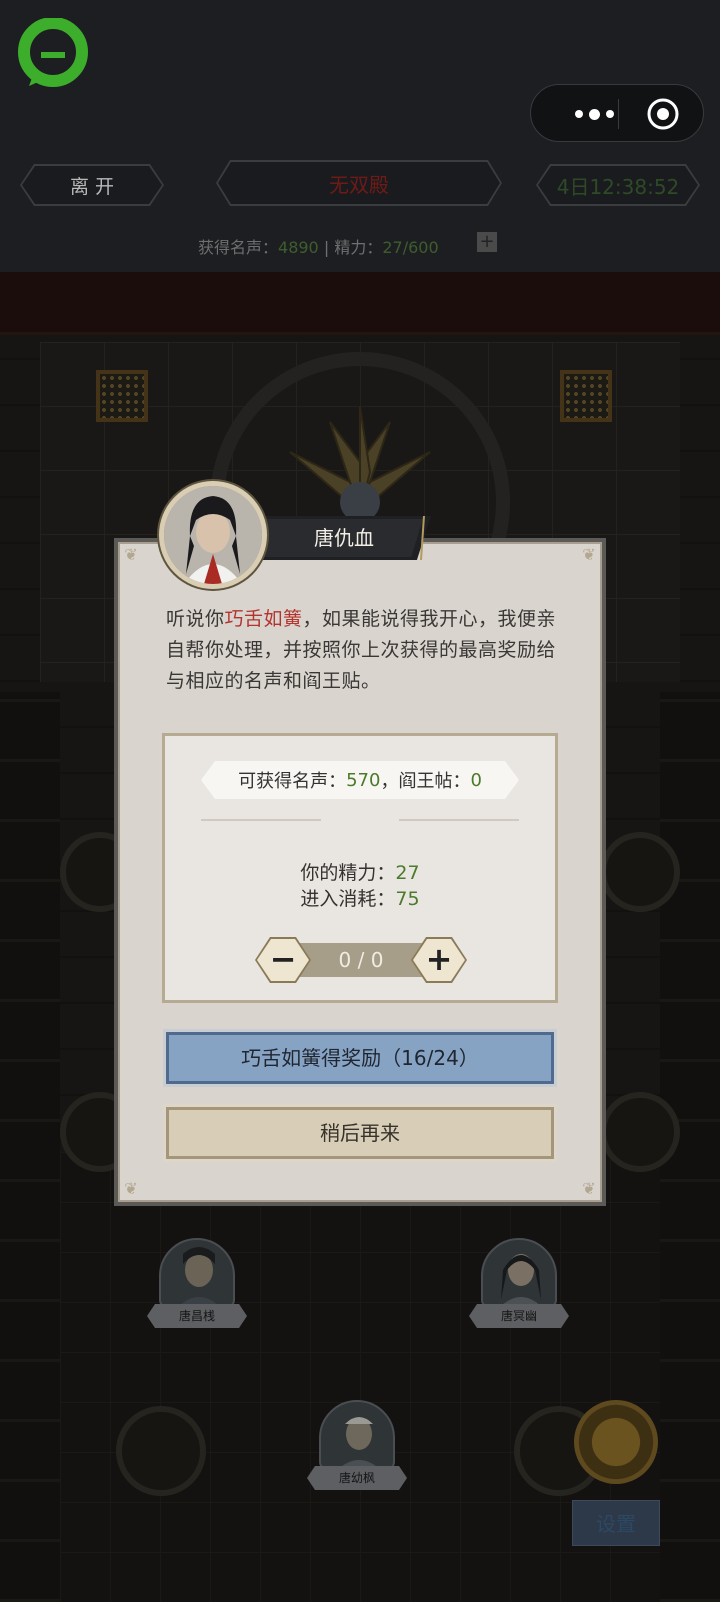 This screenshot has height=1602, width=720. Describe the element at coordinates (238, 247) in the screenshot. I see `fame-label: 获得名声：` at that location.